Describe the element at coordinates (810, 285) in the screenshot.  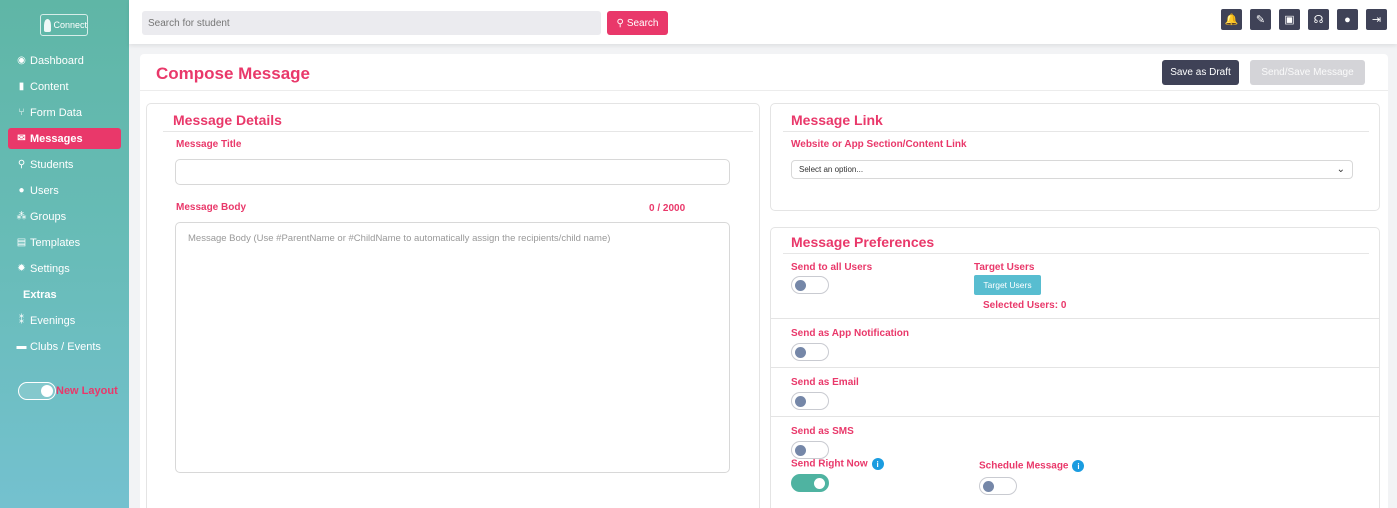
I see `send-all-toggle` at that location.